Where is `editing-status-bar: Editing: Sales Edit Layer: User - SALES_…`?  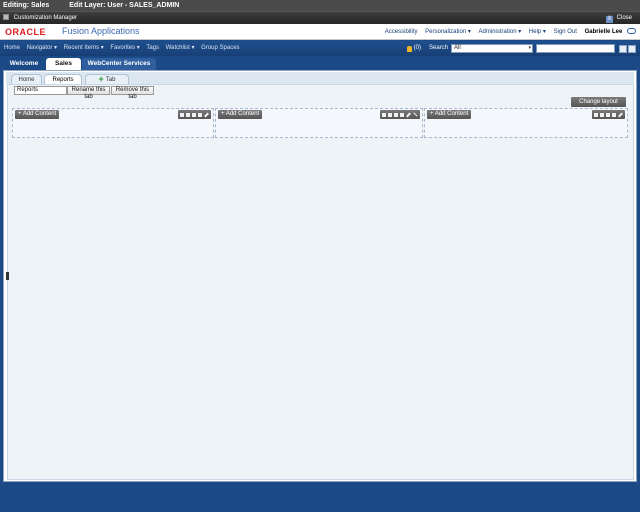
editing-status-bar: Editing: Sales Edit Layer: User - SALES_… is located at coordinates (320, 5).